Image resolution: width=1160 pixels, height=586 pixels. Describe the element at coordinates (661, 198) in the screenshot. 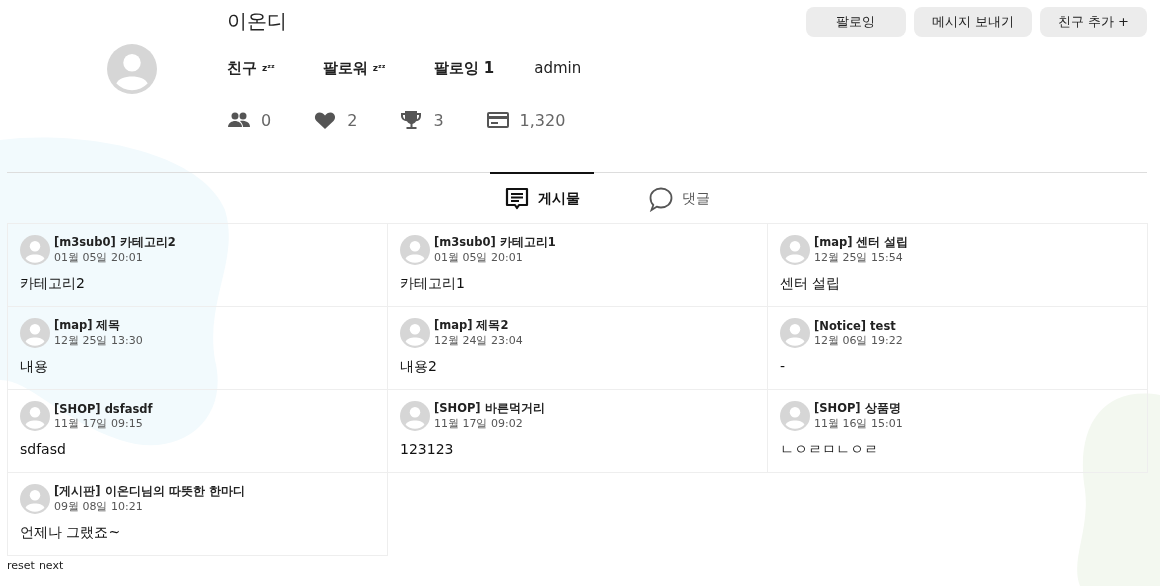

I see `speech-bubble-icon` at that location.